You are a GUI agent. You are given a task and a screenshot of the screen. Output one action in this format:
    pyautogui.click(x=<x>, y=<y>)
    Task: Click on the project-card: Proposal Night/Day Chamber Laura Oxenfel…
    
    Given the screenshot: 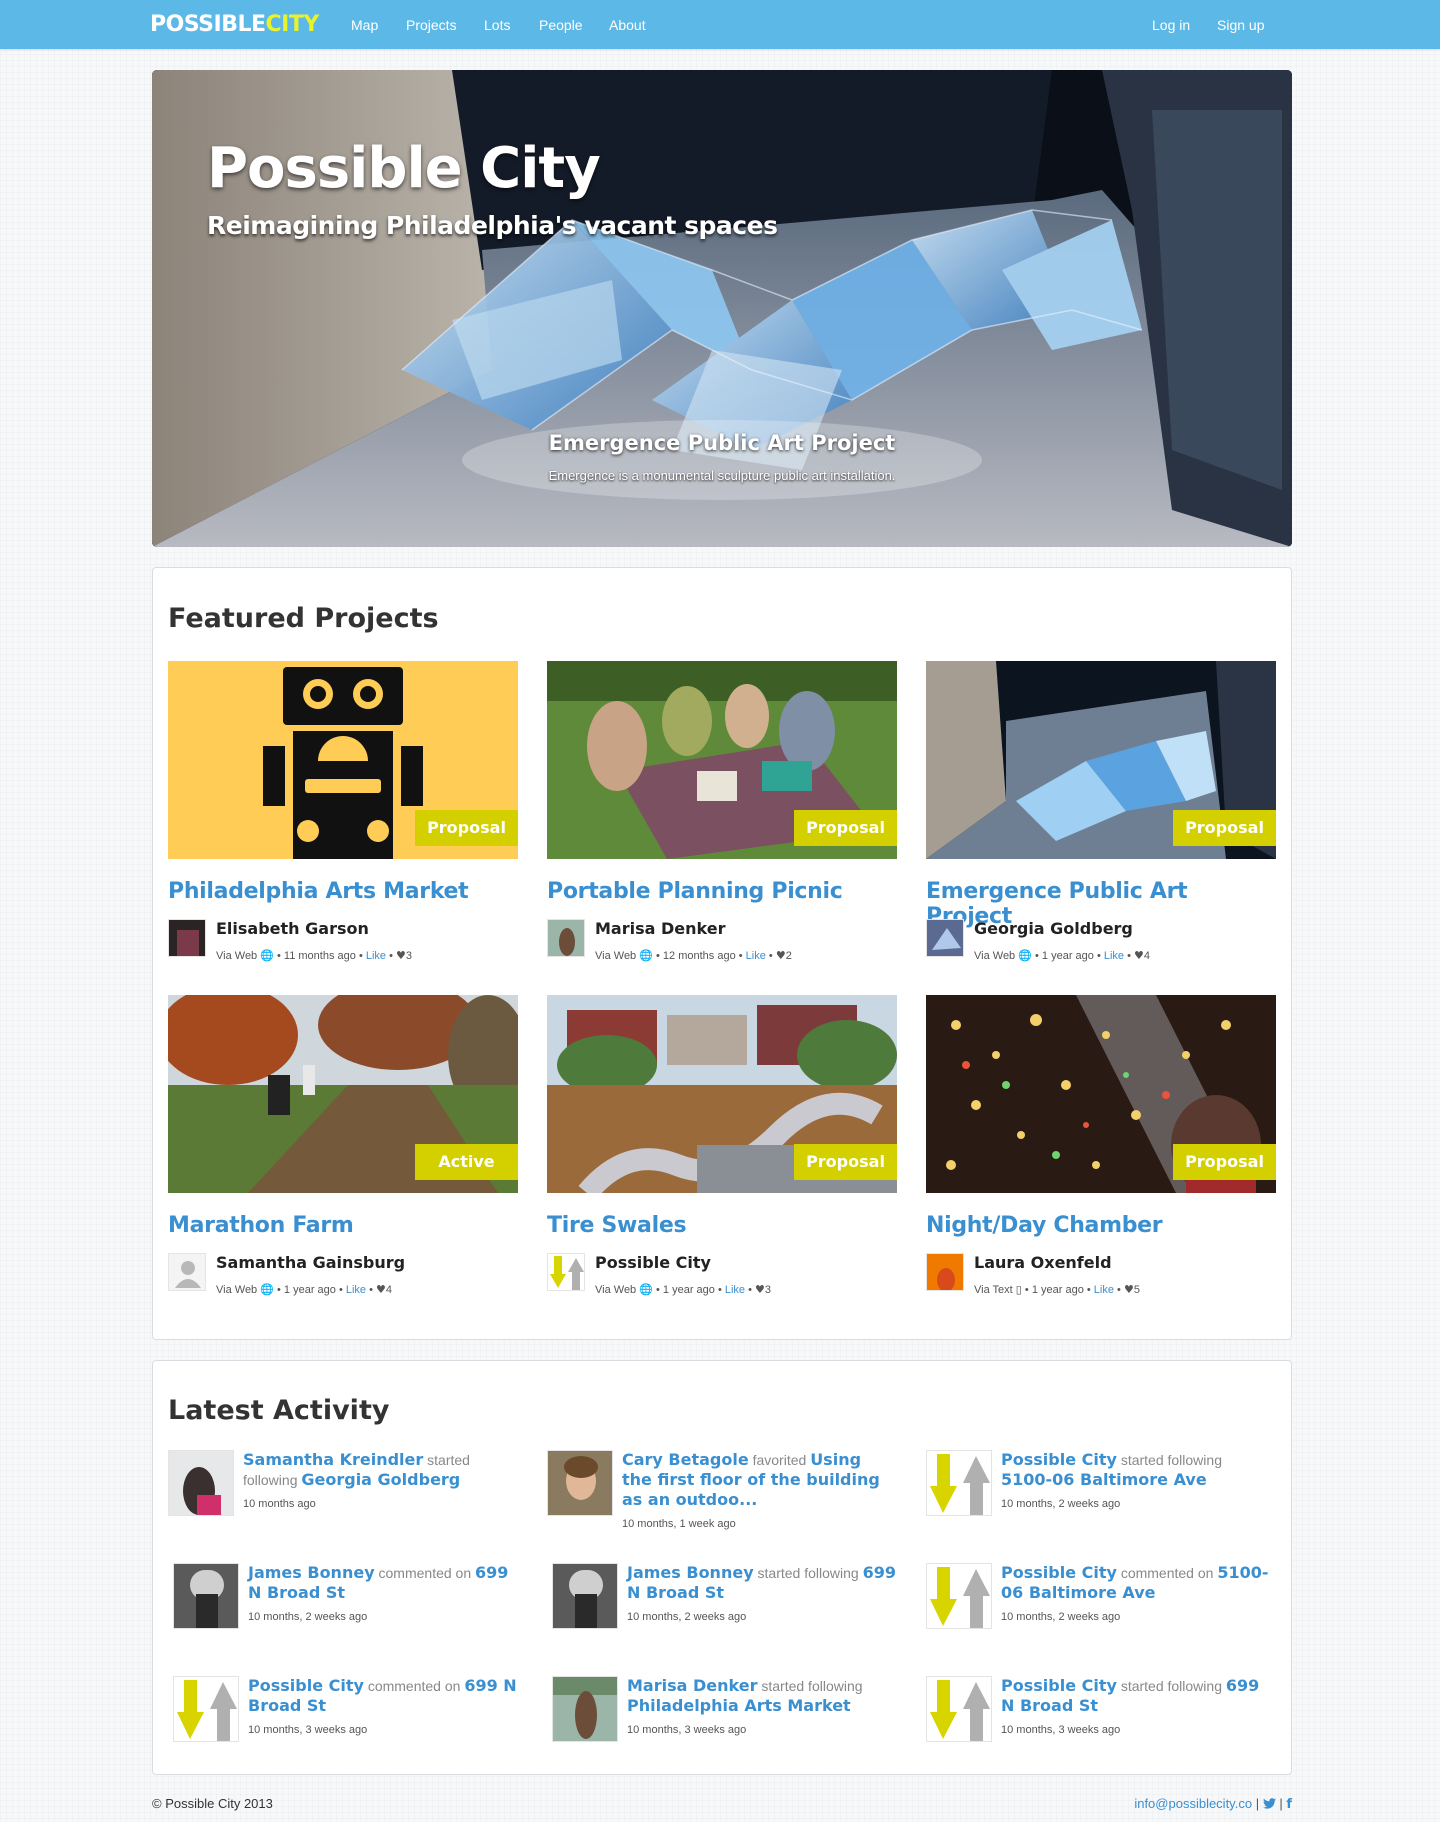 What is the action you would take?
    pyautogui.click(x=1101, y=1145)
    